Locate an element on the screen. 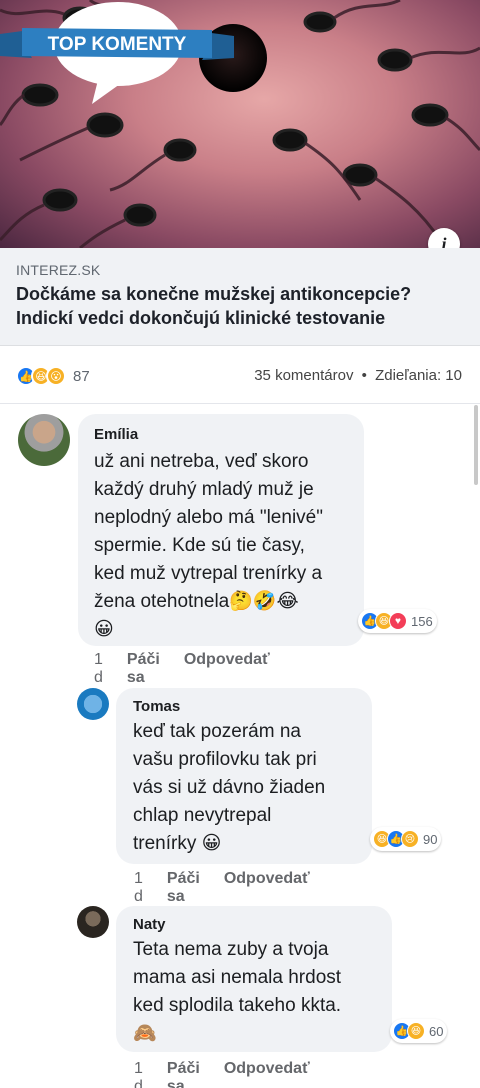  comment-reactions: 😆 👍 😢 90 is located at coordinates (406, 839).